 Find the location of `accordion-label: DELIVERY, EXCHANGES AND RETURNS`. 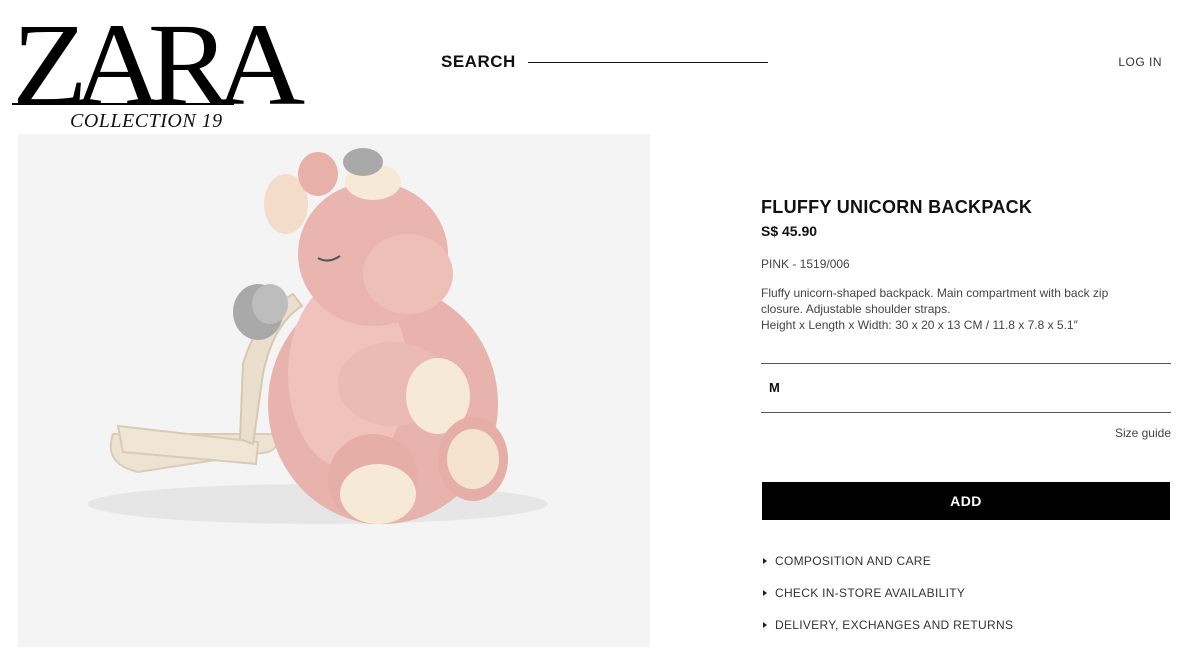

accordion-label: DELIVERY, EXCHANGES AND RETURNS is located at coordinates (894, 625).